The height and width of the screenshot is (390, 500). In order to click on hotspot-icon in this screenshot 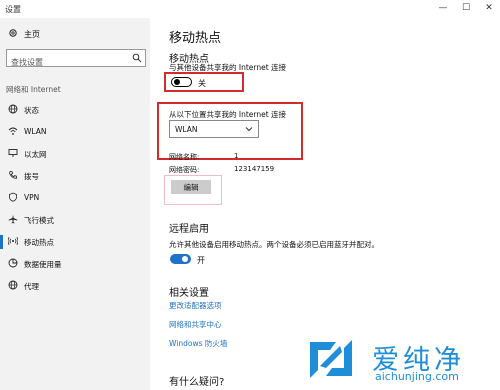, I will do `click(13, 241)`.